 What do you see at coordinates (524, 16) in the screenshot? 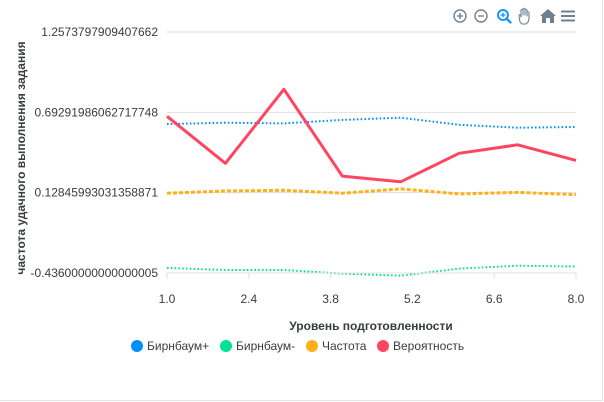
I see `hand-icon` at bounding box center [524, 16].